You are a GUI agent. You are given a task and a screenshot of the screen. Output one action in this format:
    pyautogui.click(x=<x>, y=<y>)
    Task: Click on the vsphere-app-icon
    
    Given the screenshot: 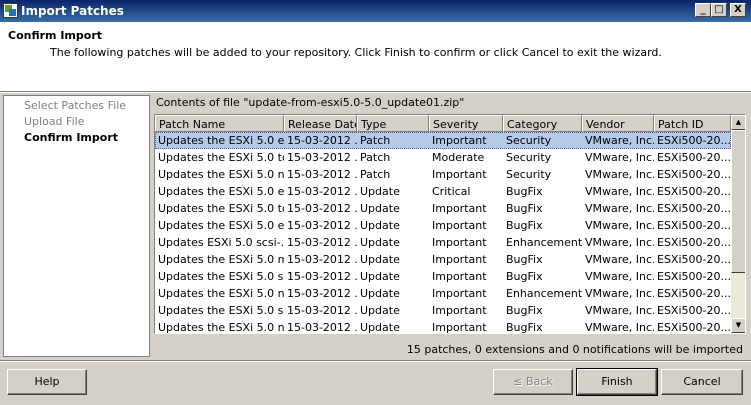 What is the action you would take?
    pyautogui.click(x=10, y=10)
    